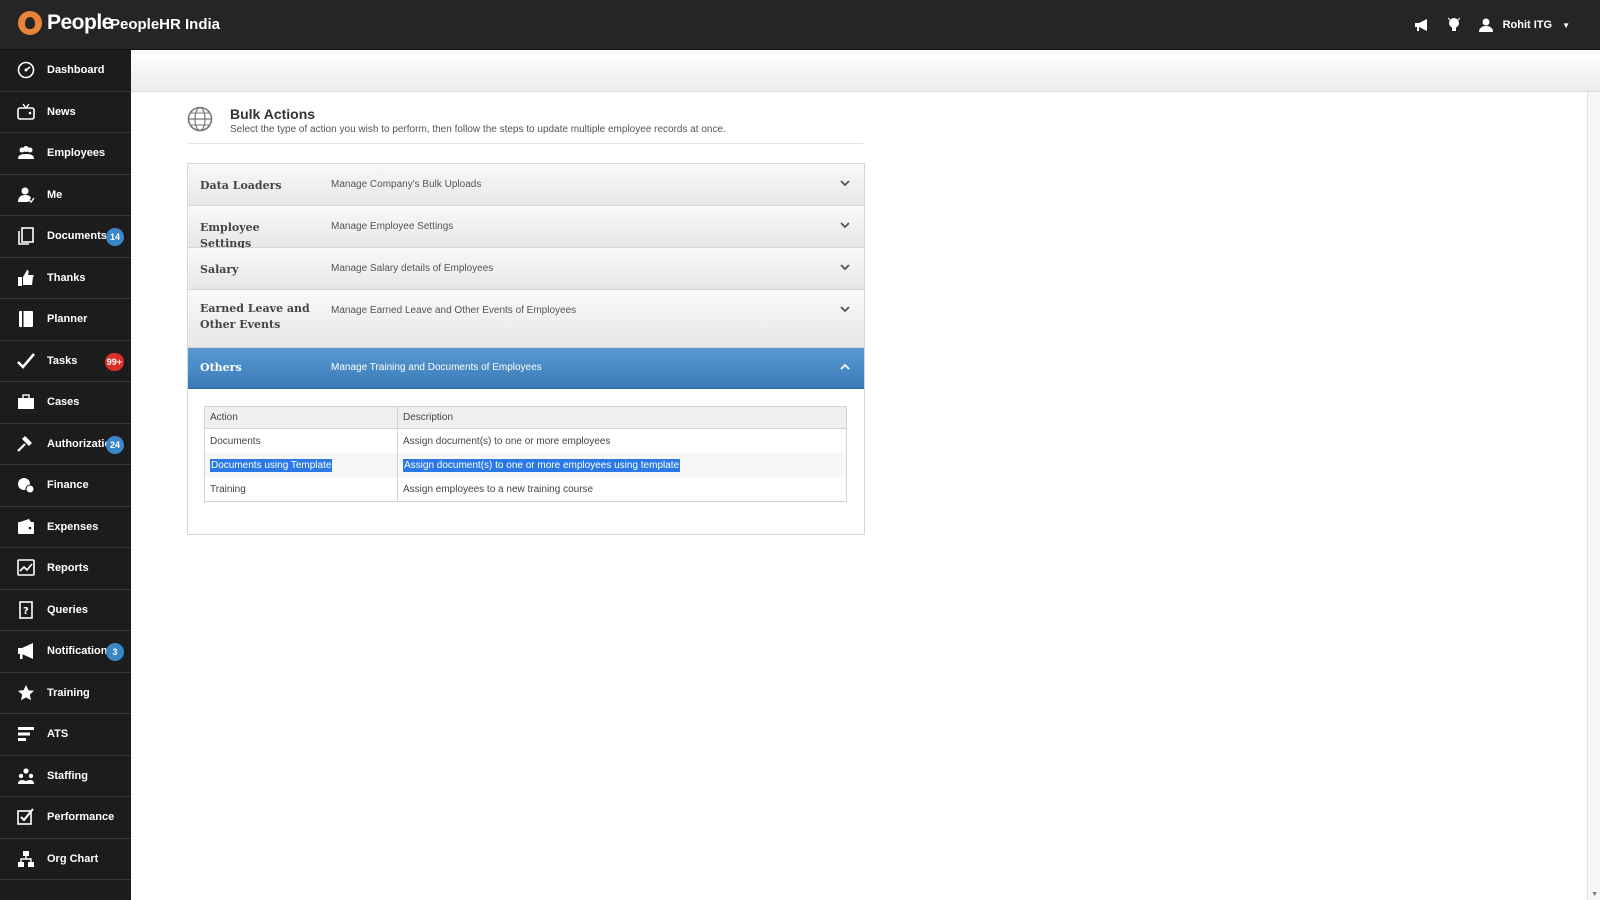 This screenshot has height=900, width=1600. I want to click on sidebar-item-dashboard: Dashboard, so click(65, 71).